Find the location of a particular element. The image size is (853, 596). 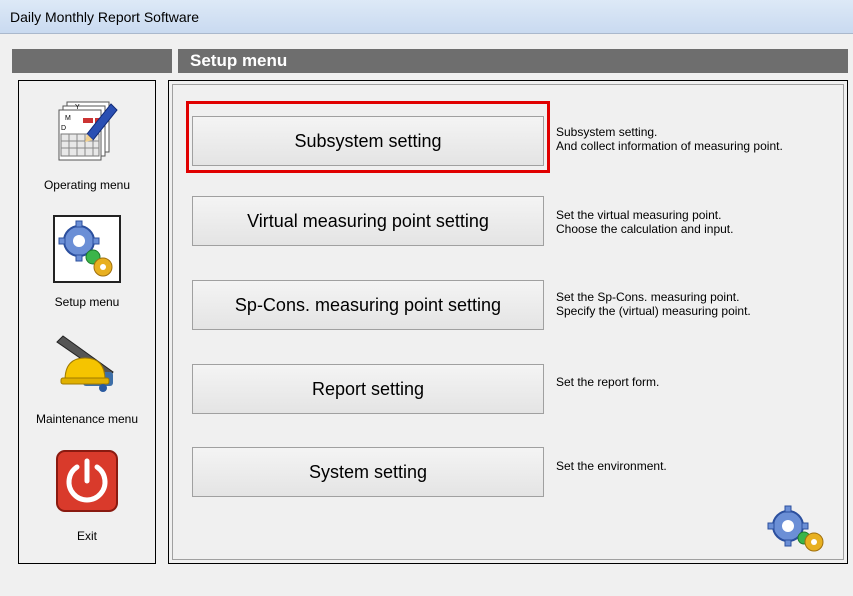

report-setting-description: Set the report form. is located at coordinates (607, 382).